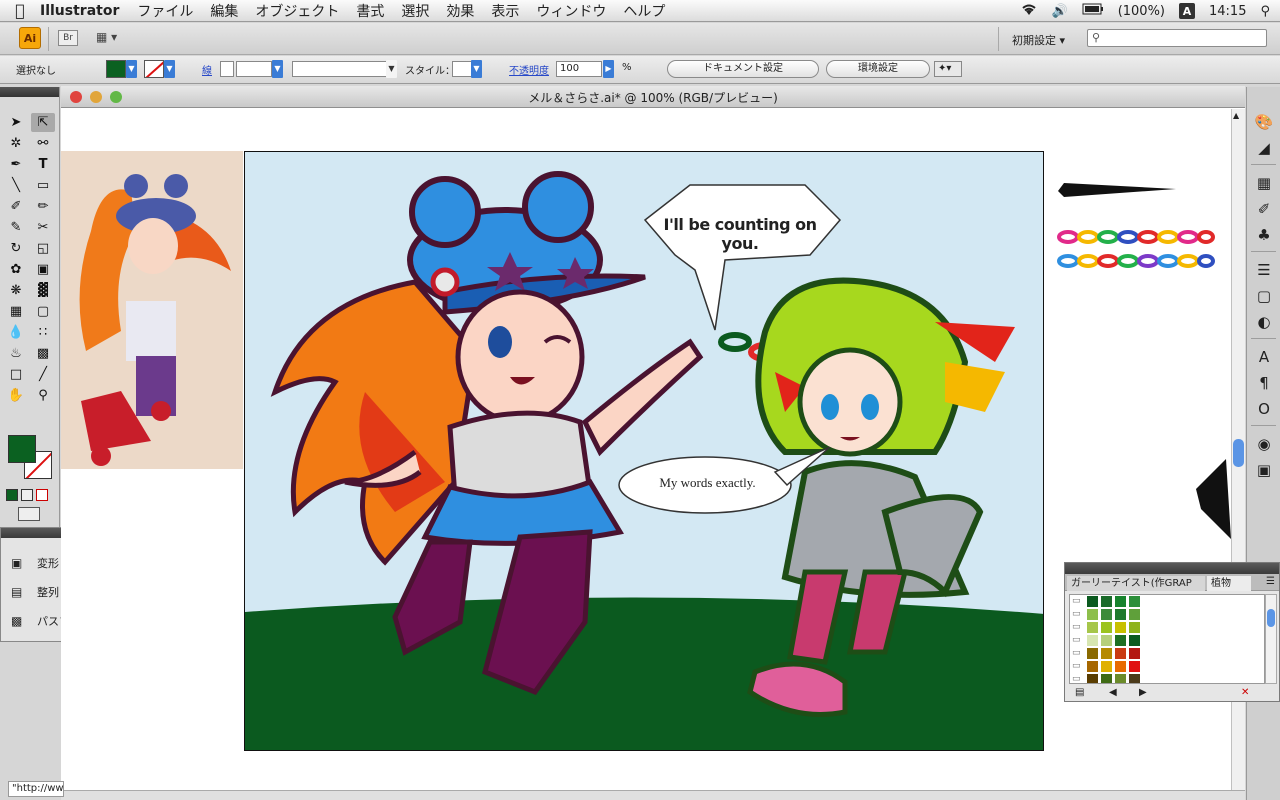  I want to click on stroke-weight-input, so click(254, 69).